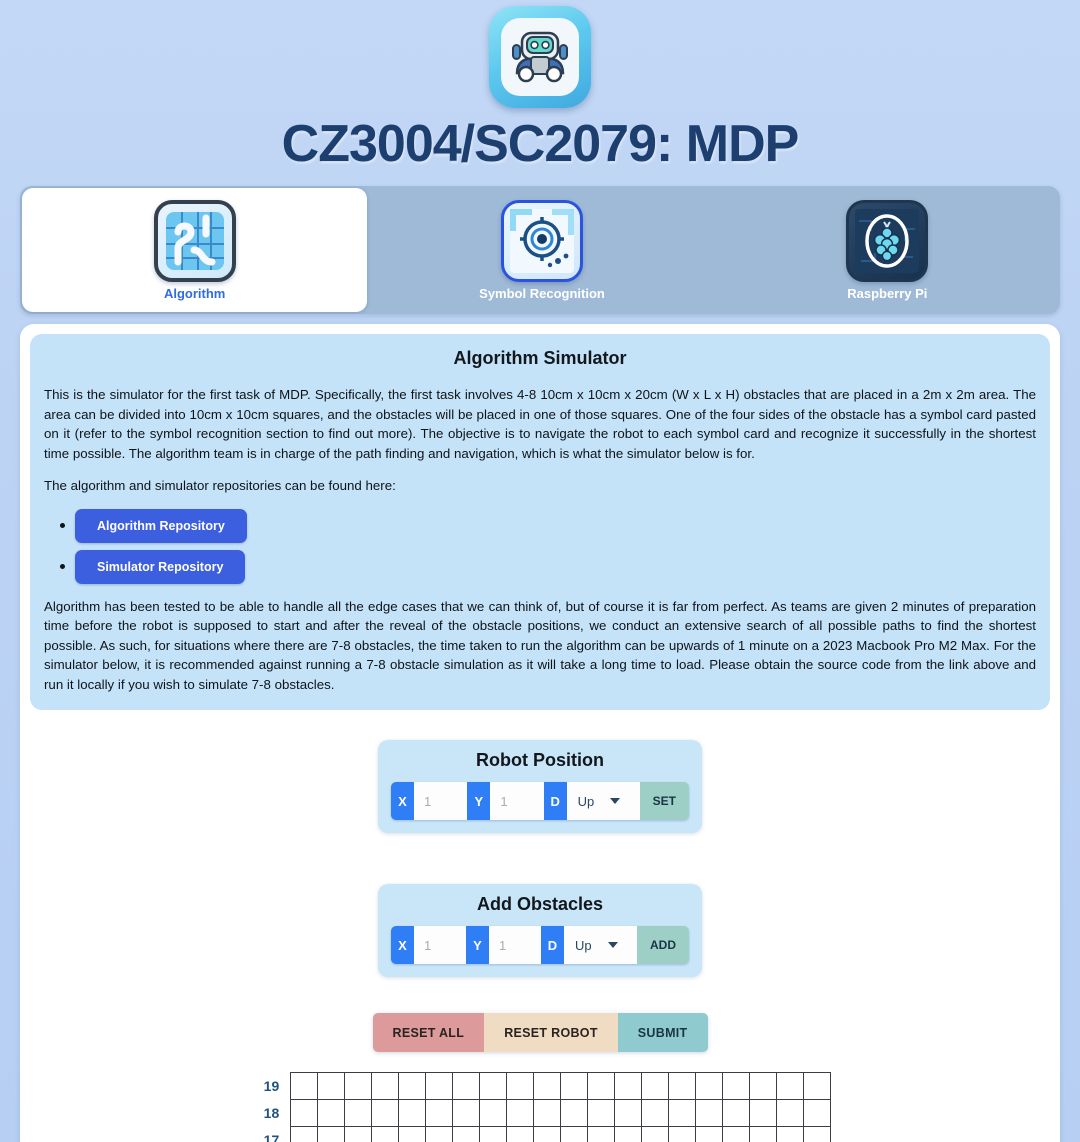 The height and width of the screenshot is (1142, 1080). Describe the element at coordinates (161, 525) in the screenshot. I see `algorithm-repository-button: Algorithm Repository` at that location.